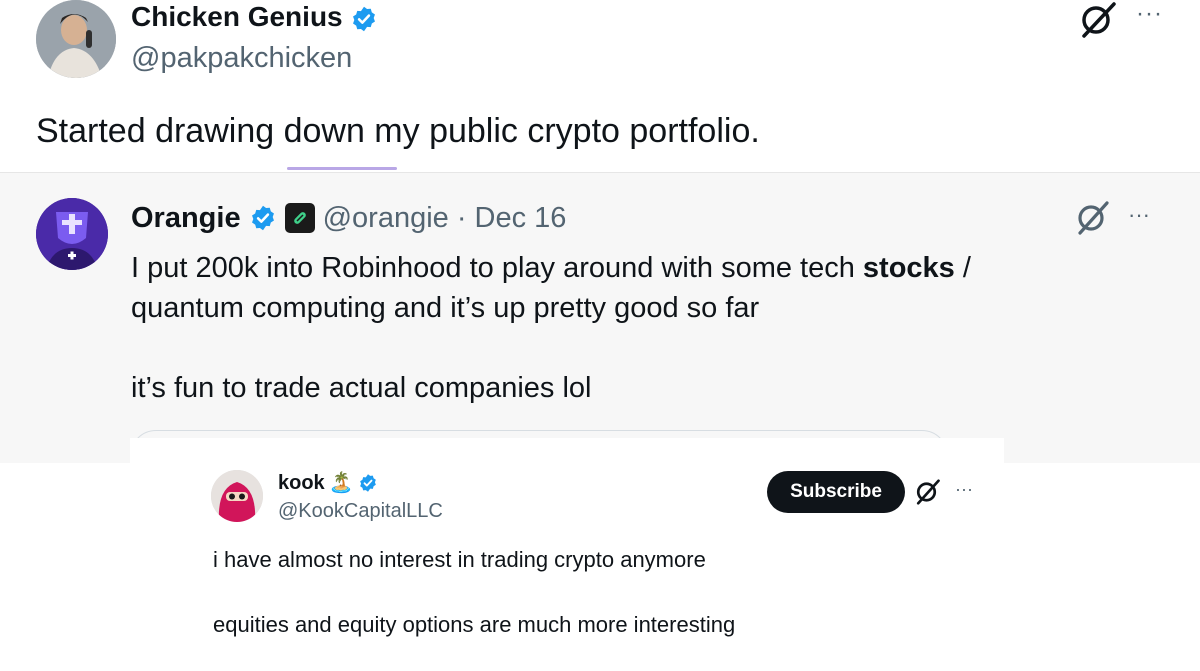 Image resolution: width=1200 pixels, height=671 pixels. Describe the element at coordinates (237, 16) in the screenshot. I see `author-name-text: Chicken Genius` at that location.